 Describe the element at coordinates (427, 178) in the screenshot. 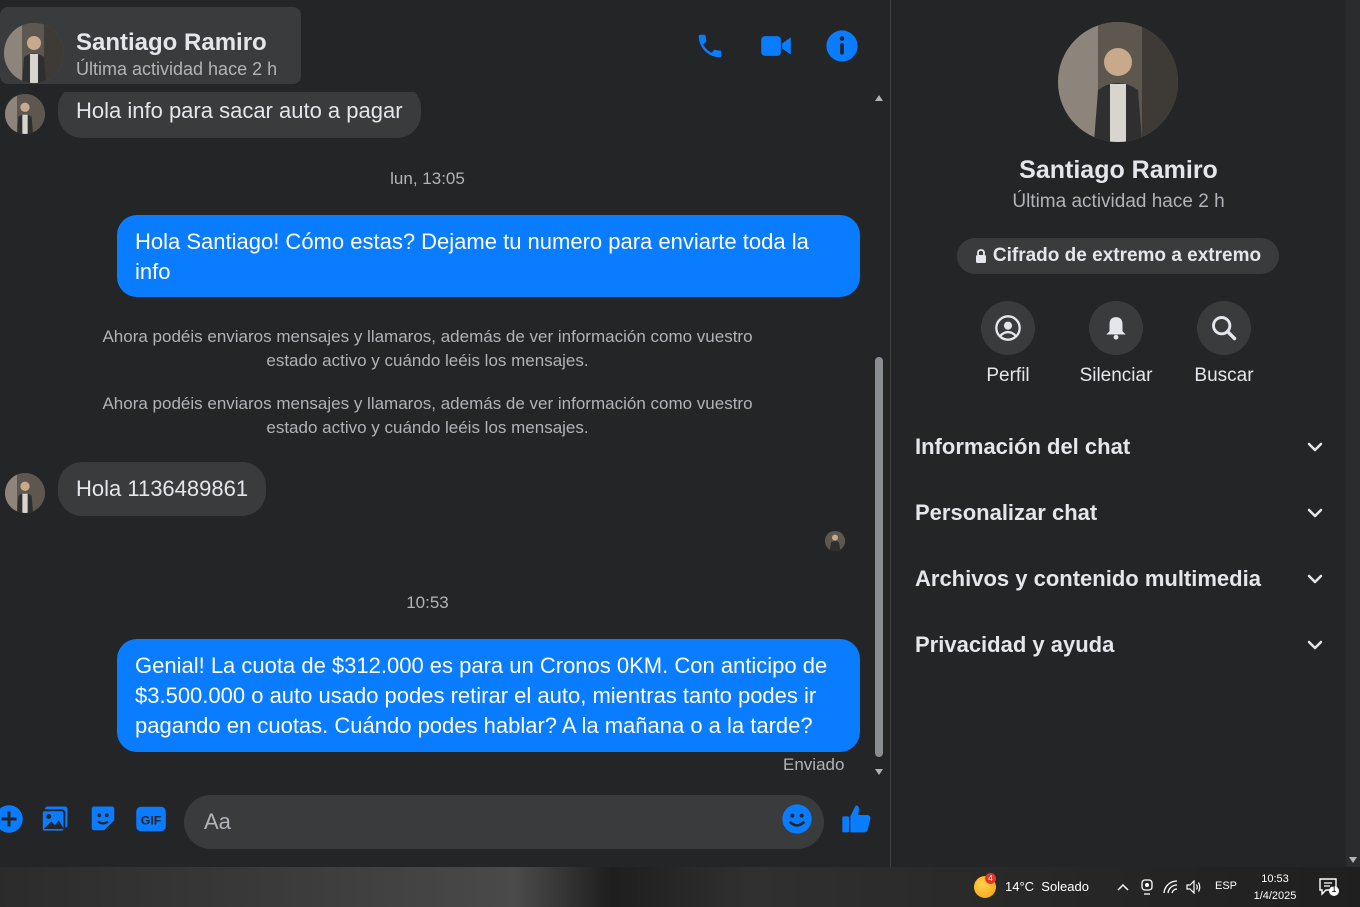

I see `message-timestamp: lun, 13:05` at that location.